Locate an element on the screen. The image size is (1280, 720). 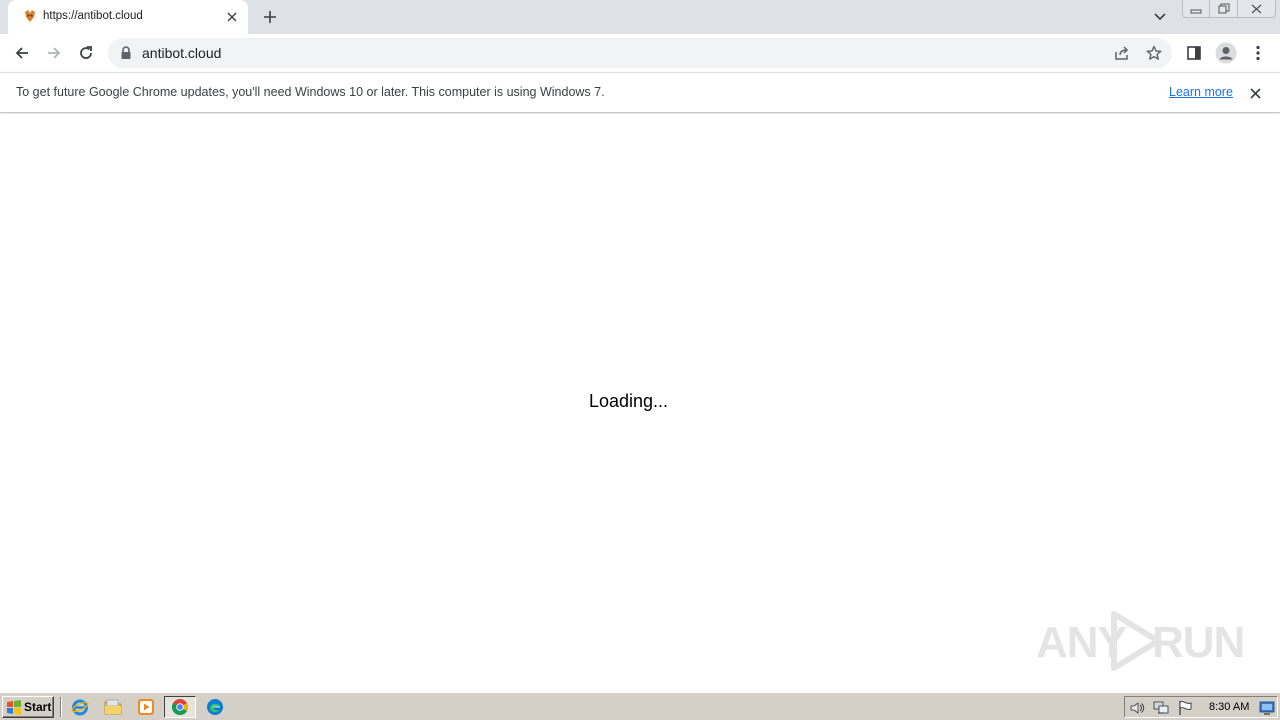
restore-icon is located at coordinates (1224, 8).